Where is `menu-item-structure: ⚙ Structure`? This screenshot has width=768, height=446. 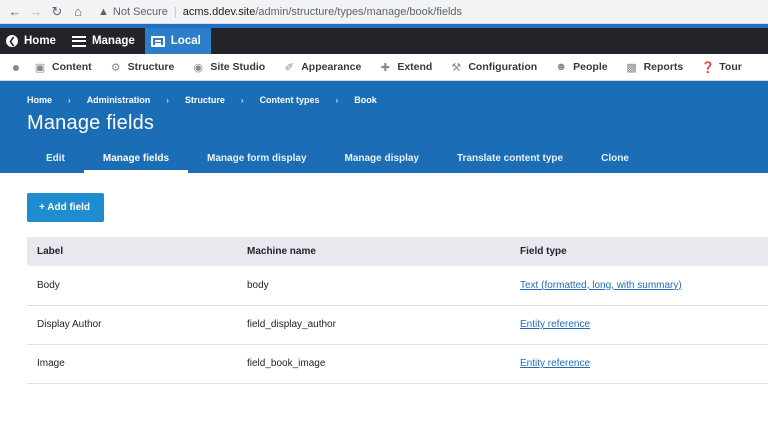 menu-item-structure: ⚙ Structure is located at coordinates (142, 67).